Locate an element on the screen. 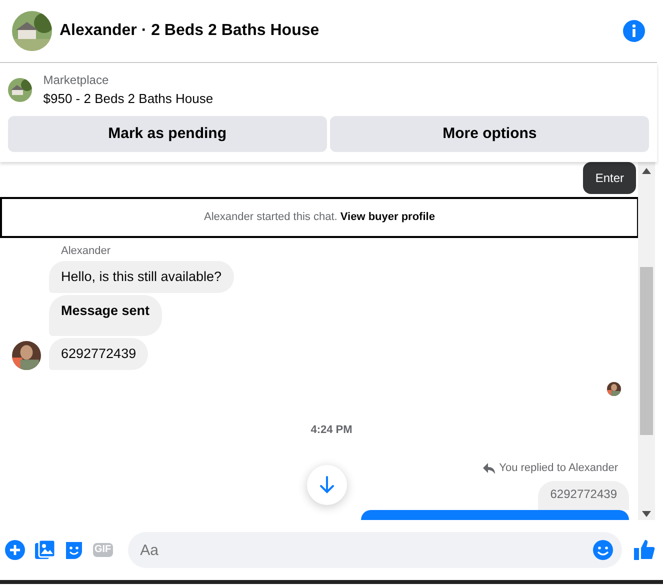 The height and width of the screenshot is (586, 663). more-options-button: More options is located at coordinates (489, 134).